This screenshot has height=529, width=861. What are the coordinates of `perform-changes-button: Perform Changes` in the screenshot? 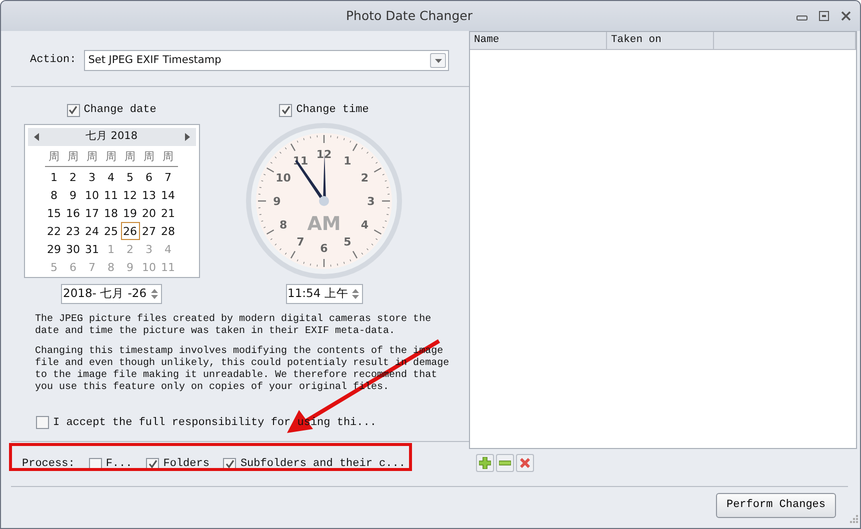 It's located at (776, 505).